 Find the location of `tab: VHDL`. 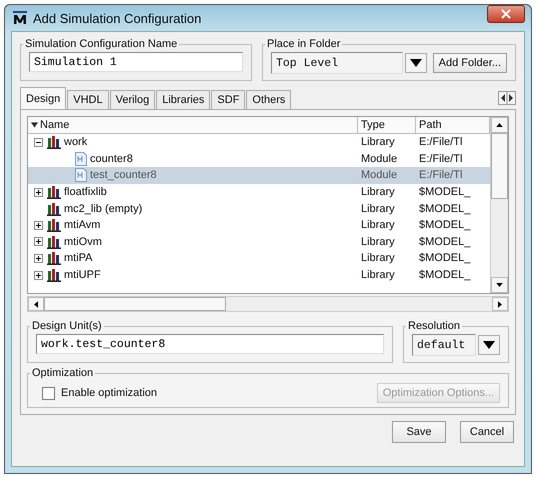

tab: VHDL is located at coordinates (88, 99).